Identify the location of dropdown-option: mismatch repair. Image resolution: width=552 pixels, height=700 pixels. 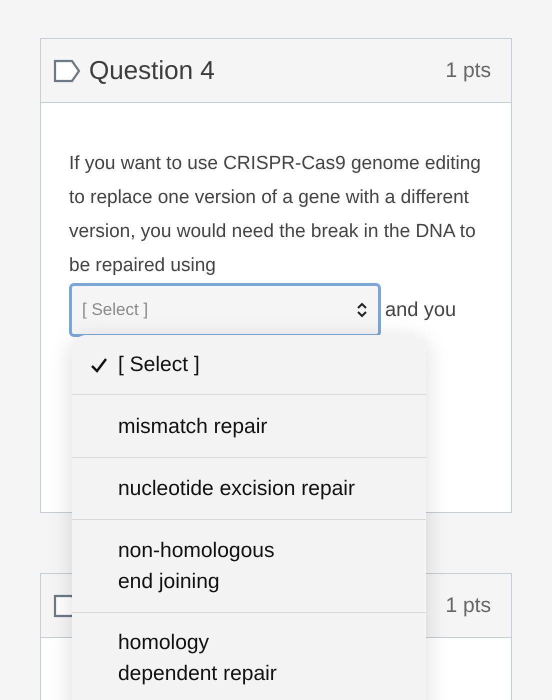
(249, 426).